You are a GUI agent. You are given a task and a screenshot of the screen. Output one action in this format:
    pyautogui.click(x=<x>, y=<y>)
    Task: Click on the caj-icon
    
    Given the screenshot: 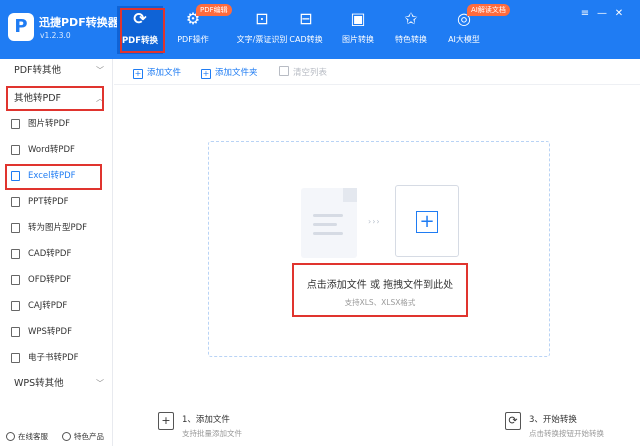 What is the action you would take?
    pyautogui.click(x=15, y=306)
    